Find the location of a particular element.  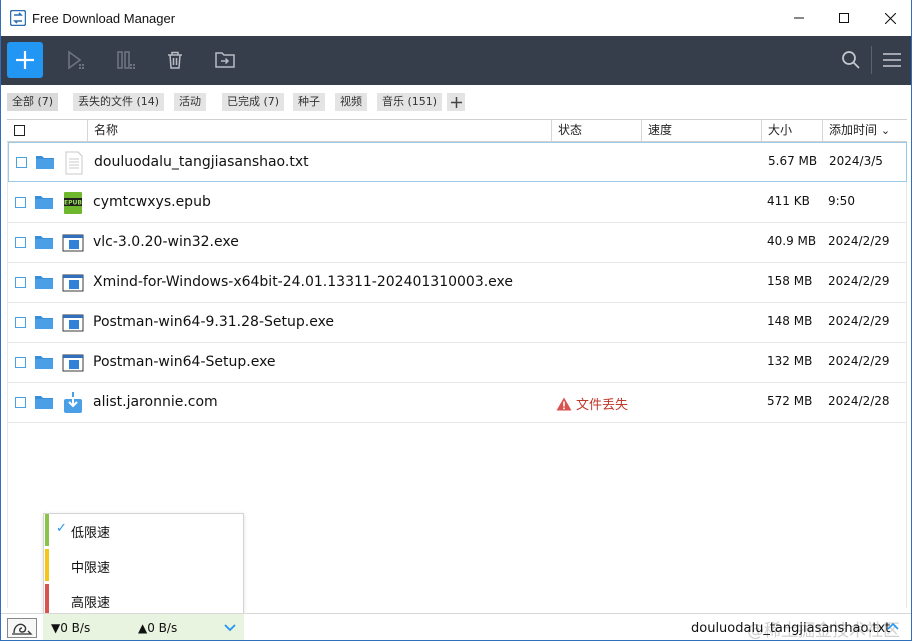

tab-completed: 已完成 (7) is located at coordinates (253, 102).